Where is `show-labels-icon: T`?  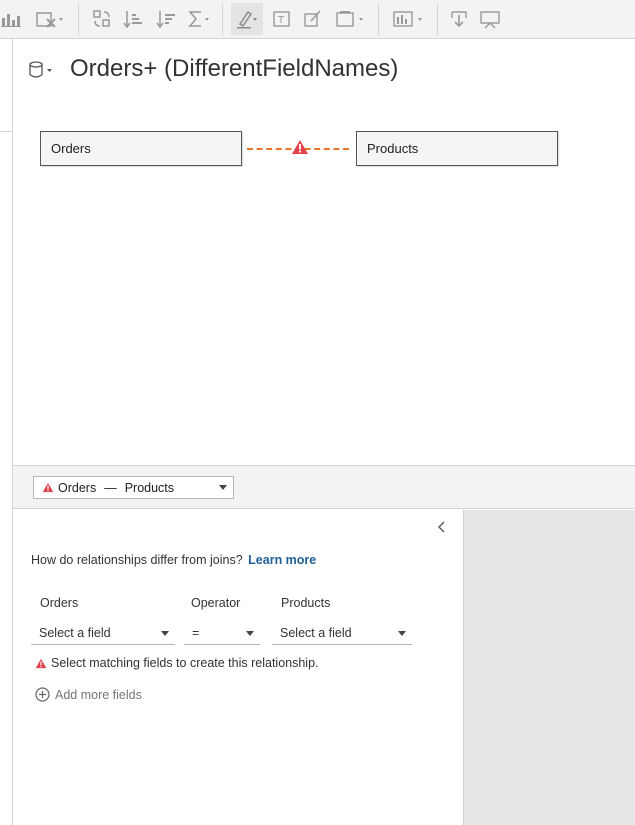
show-labels-icon: T is located at coordinates (282, 19).